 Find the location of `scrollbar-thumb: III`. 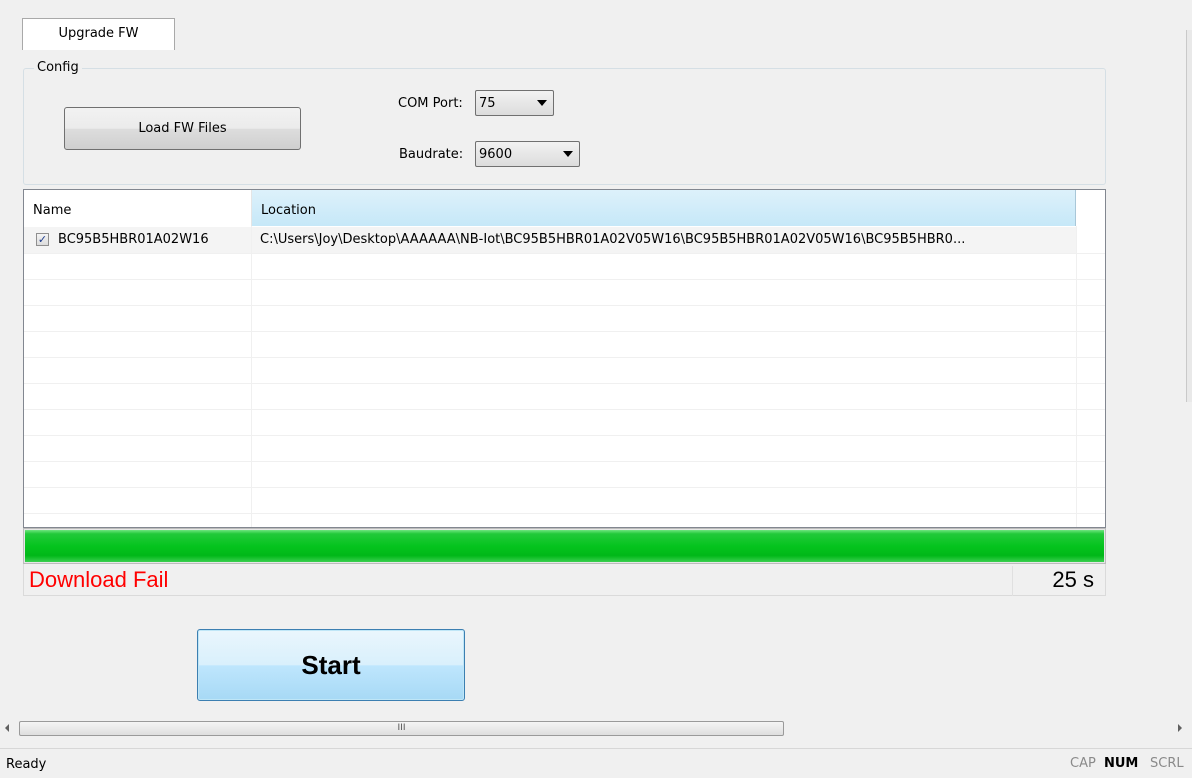

scrollbar-thumb: III is located at coordinates (401, 728).